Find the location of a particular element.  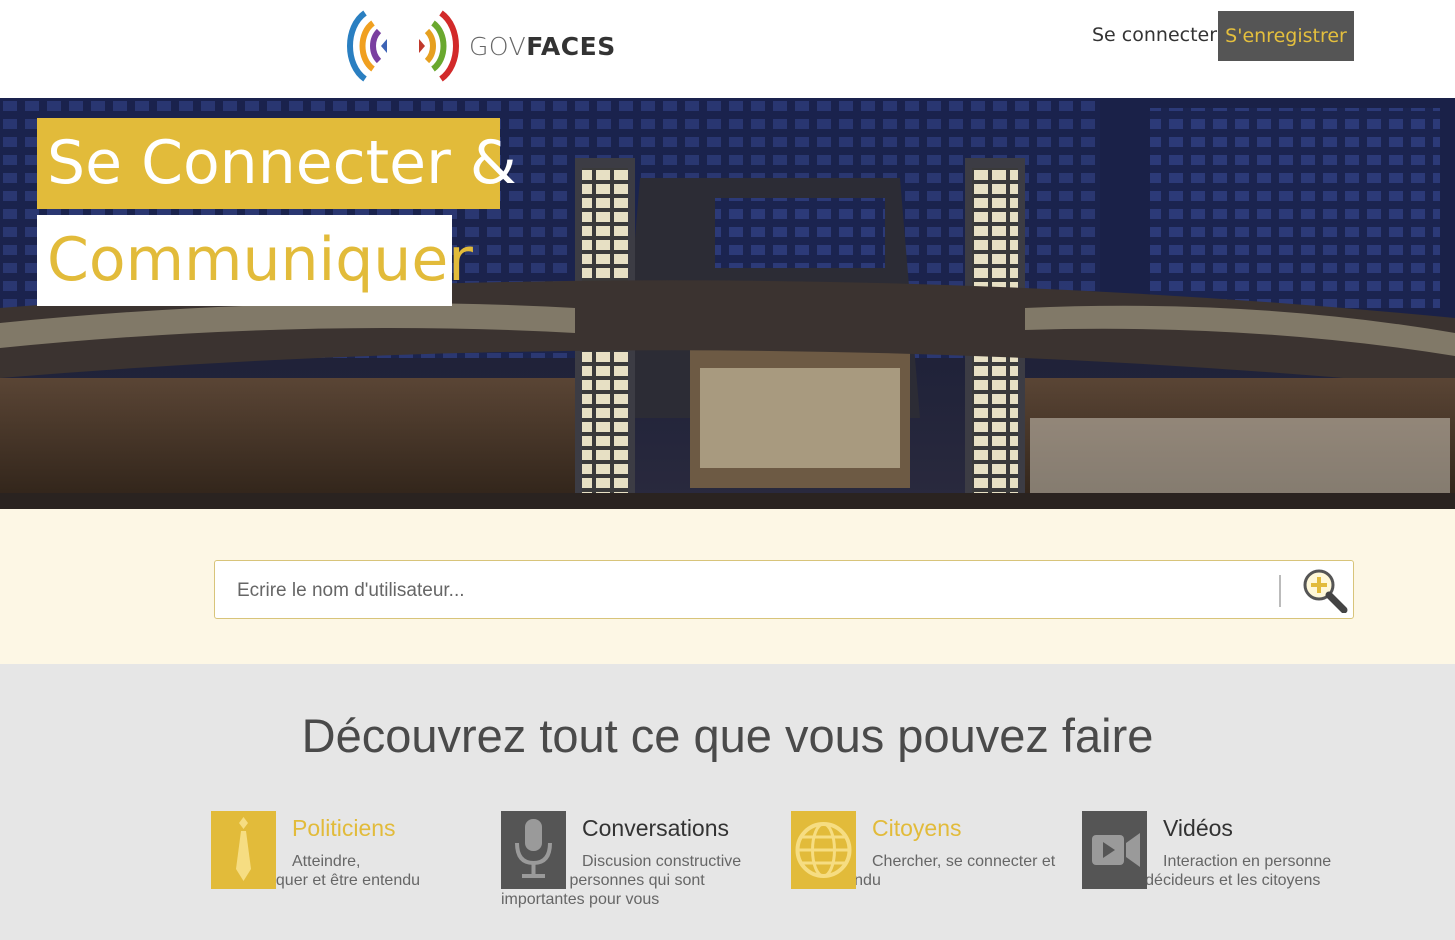

search-bar is located at coordinates (784, 590).